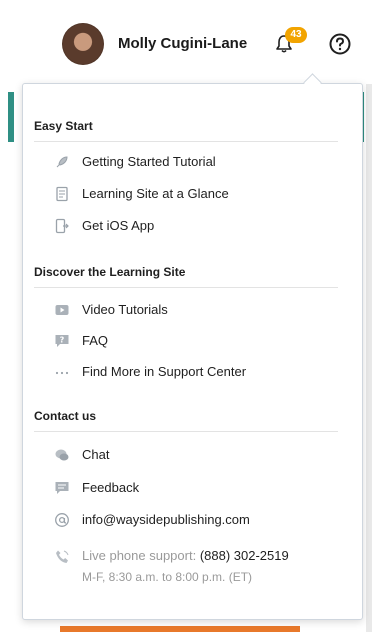  What do you see at coordinates (164, 371) in the screenshot?
I see `menu-item-label: Find More in Support Center` at bounding box center [164, 371].